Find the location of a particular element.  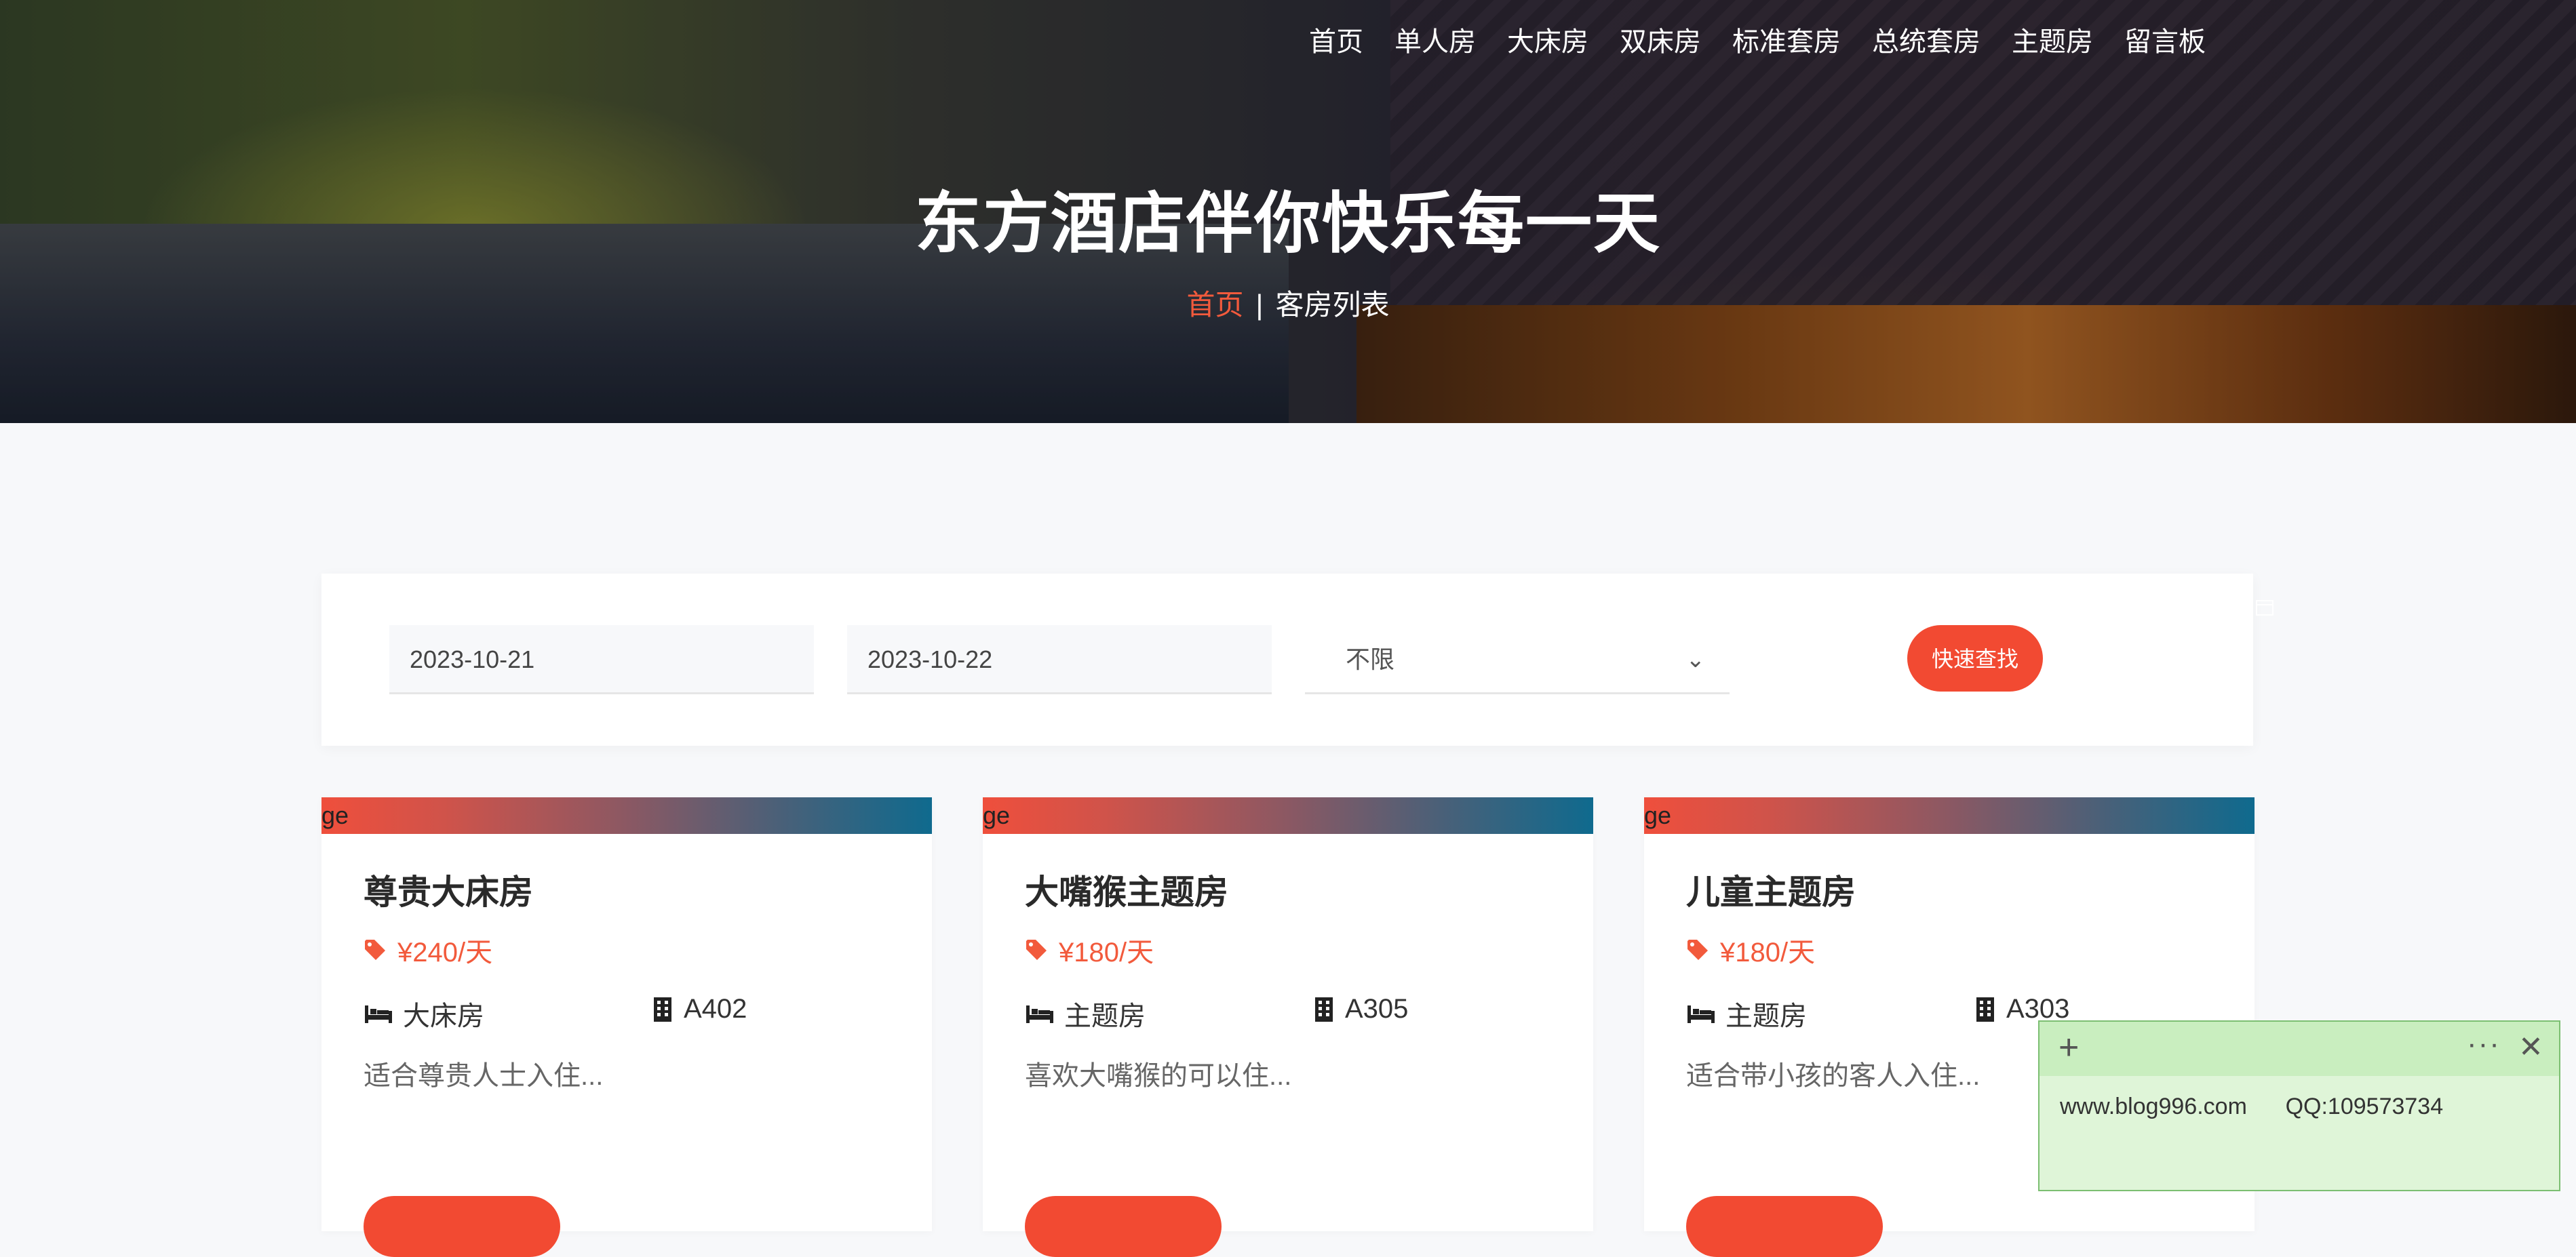

checkin-date-input: 2023-10-21 is located at coordinates (601, 659).